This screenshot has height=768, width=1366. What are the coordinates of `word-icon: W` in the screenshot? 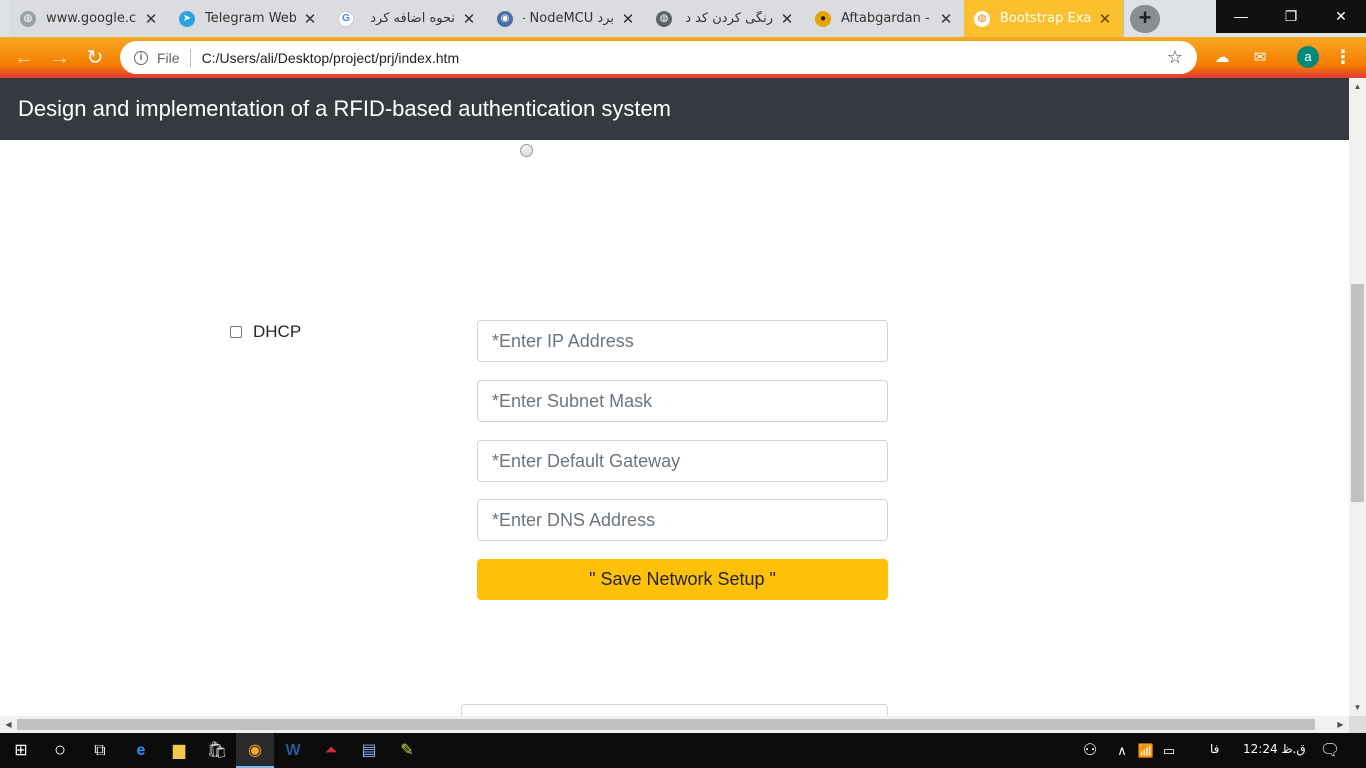 It's located at (293, 750).